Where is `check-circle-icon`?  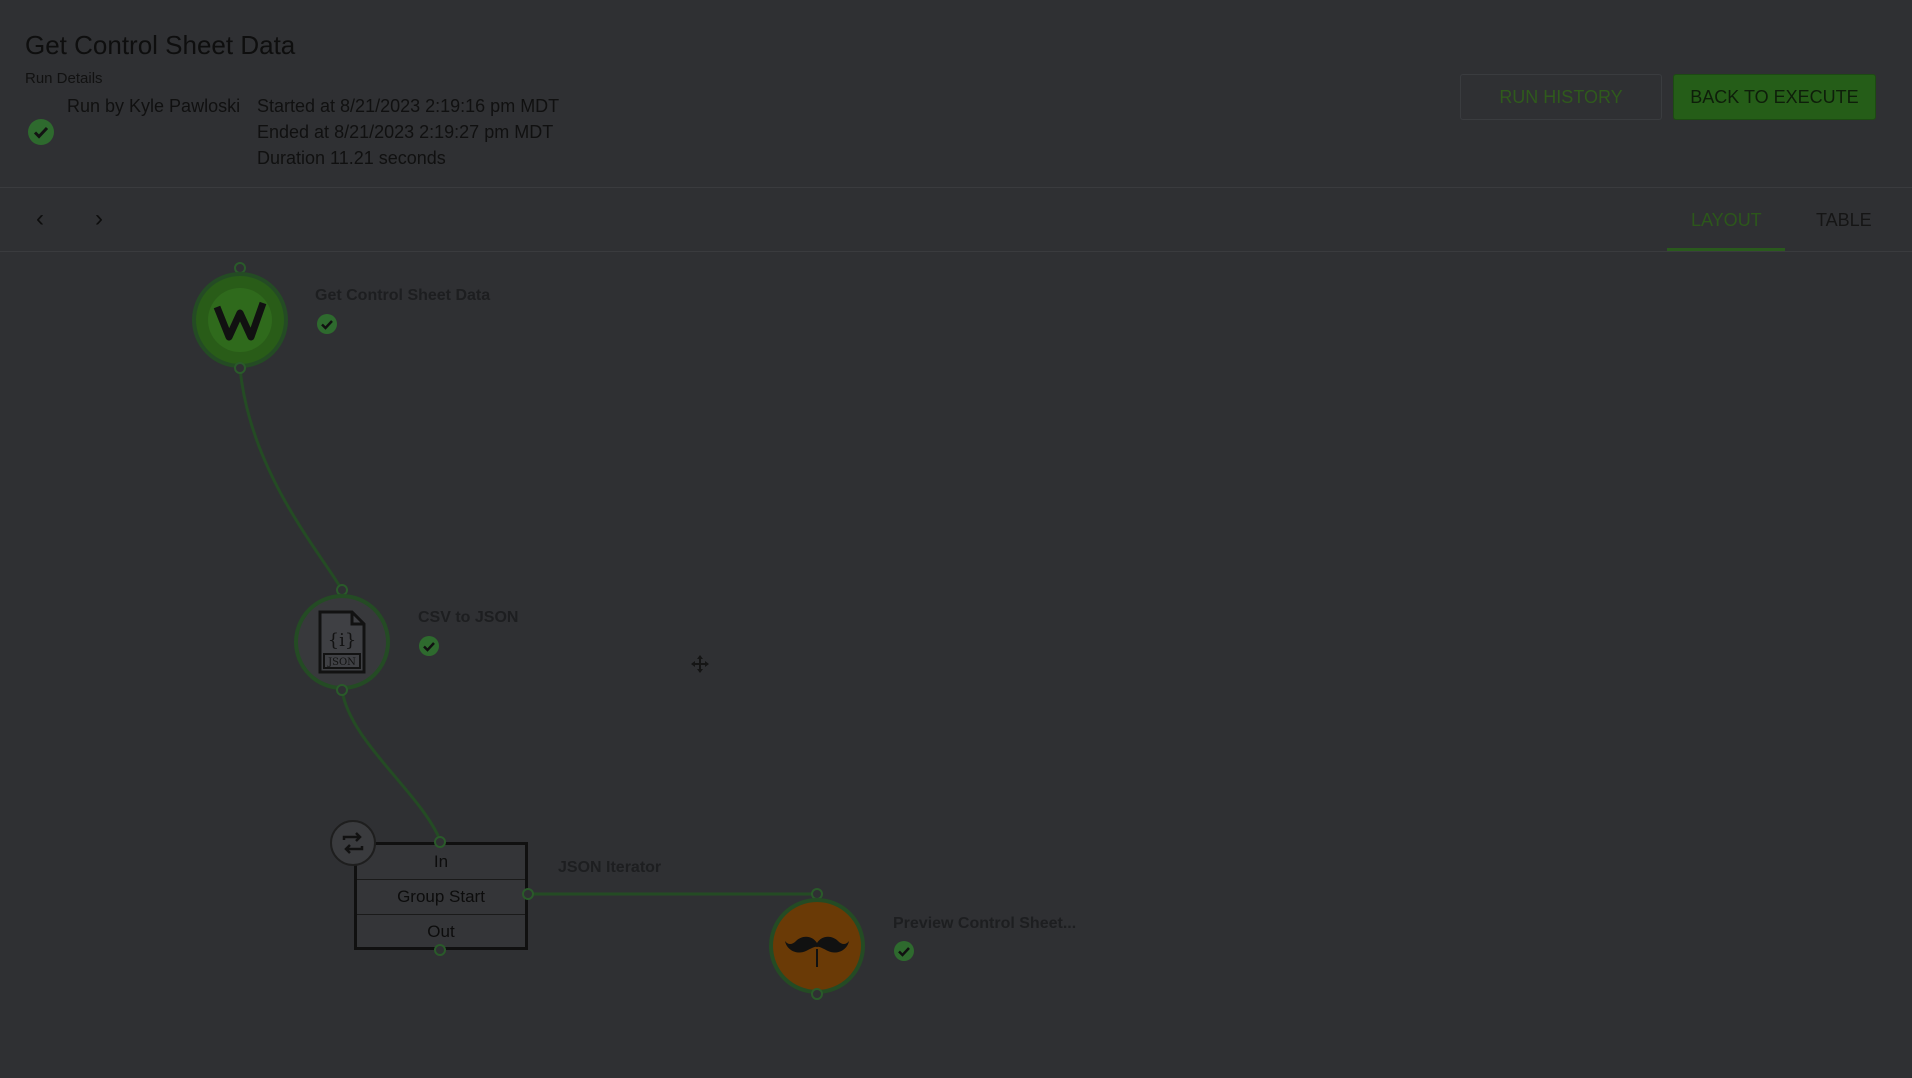
check-circle-icon is located at coordinates (41, 132).